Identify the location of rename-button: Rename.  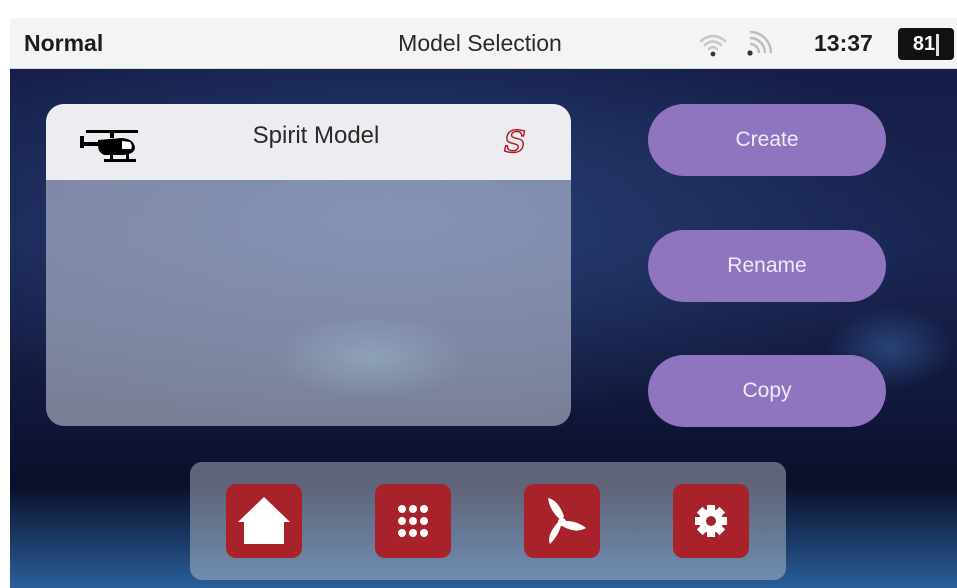
(767, 266).